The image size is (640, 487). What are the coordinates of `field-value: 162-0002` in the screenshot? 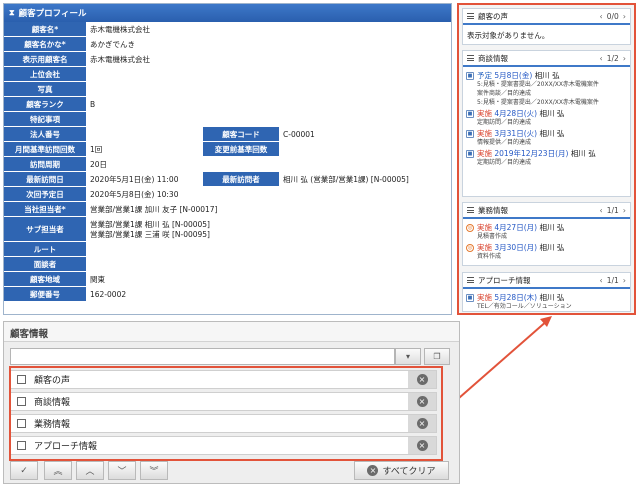 It's located at (106, 294).